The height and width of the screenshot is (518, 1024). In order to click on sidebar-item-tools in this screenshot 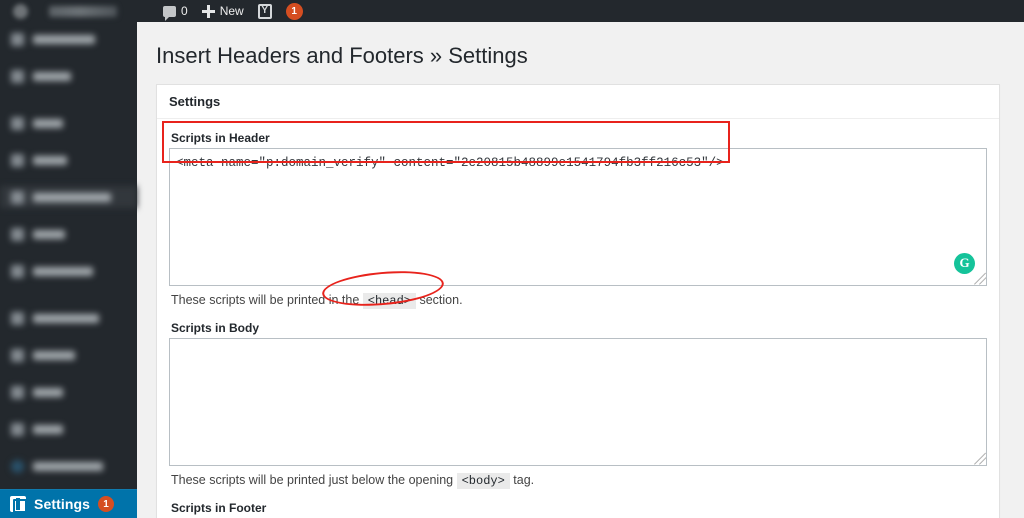, I will do `click(68, 429)`.